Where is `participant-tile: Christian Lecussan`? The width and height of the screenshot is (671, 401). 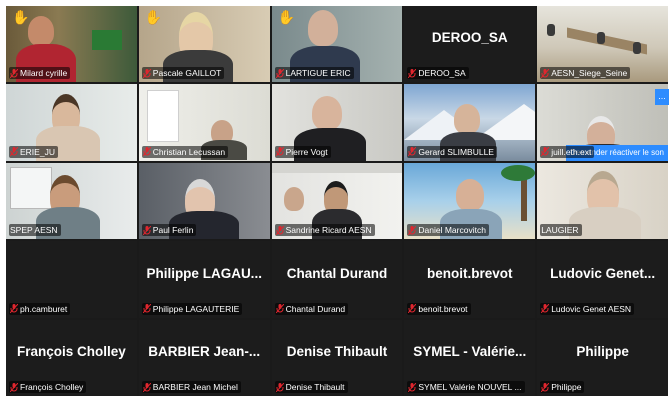 participant-tile: Christian Lecussan is located at coordinates (204, 122).